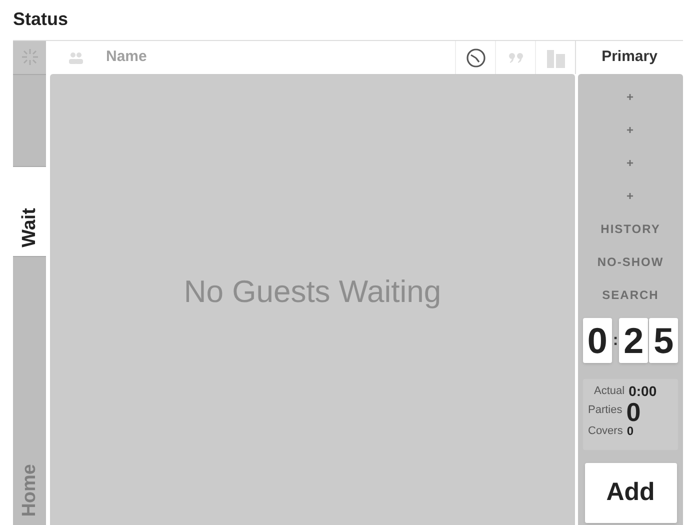 The height and width of the screenshot is (525, 686). What do you see at coordinates (29, 120) in the screenshot?
I see `side-tab` at bounding box center [29, 120].